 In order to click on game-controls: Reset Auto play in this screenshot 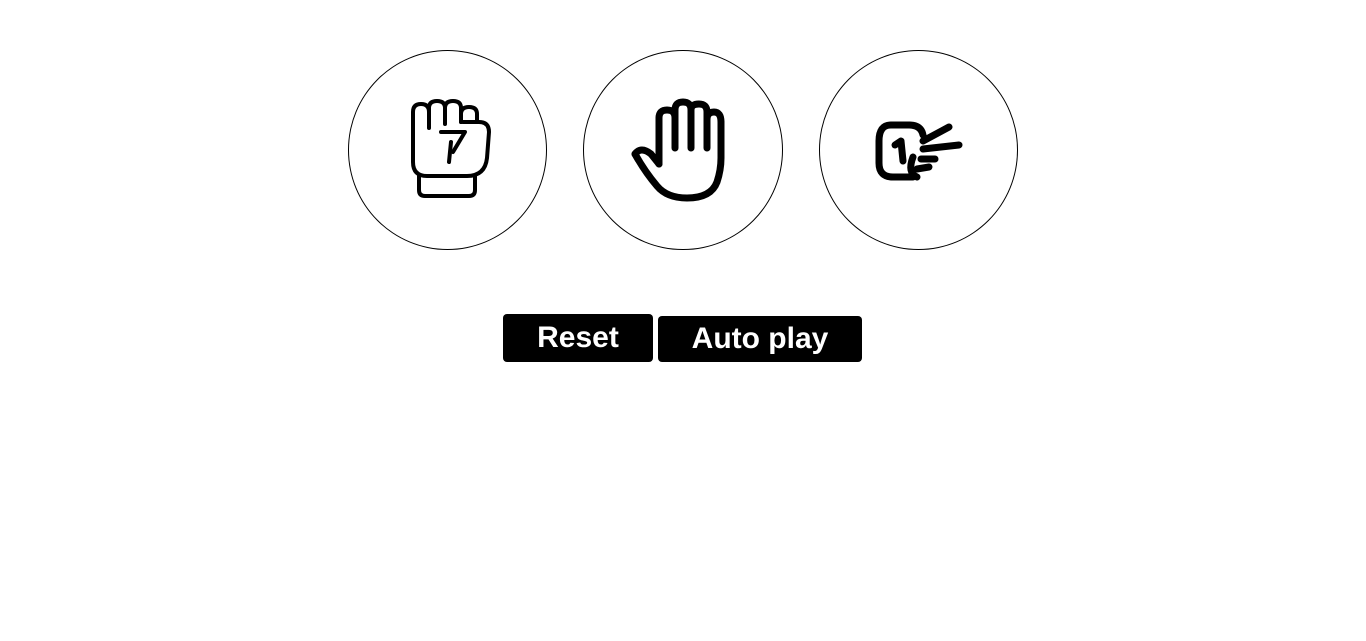, I will do `click(682, 338)`.